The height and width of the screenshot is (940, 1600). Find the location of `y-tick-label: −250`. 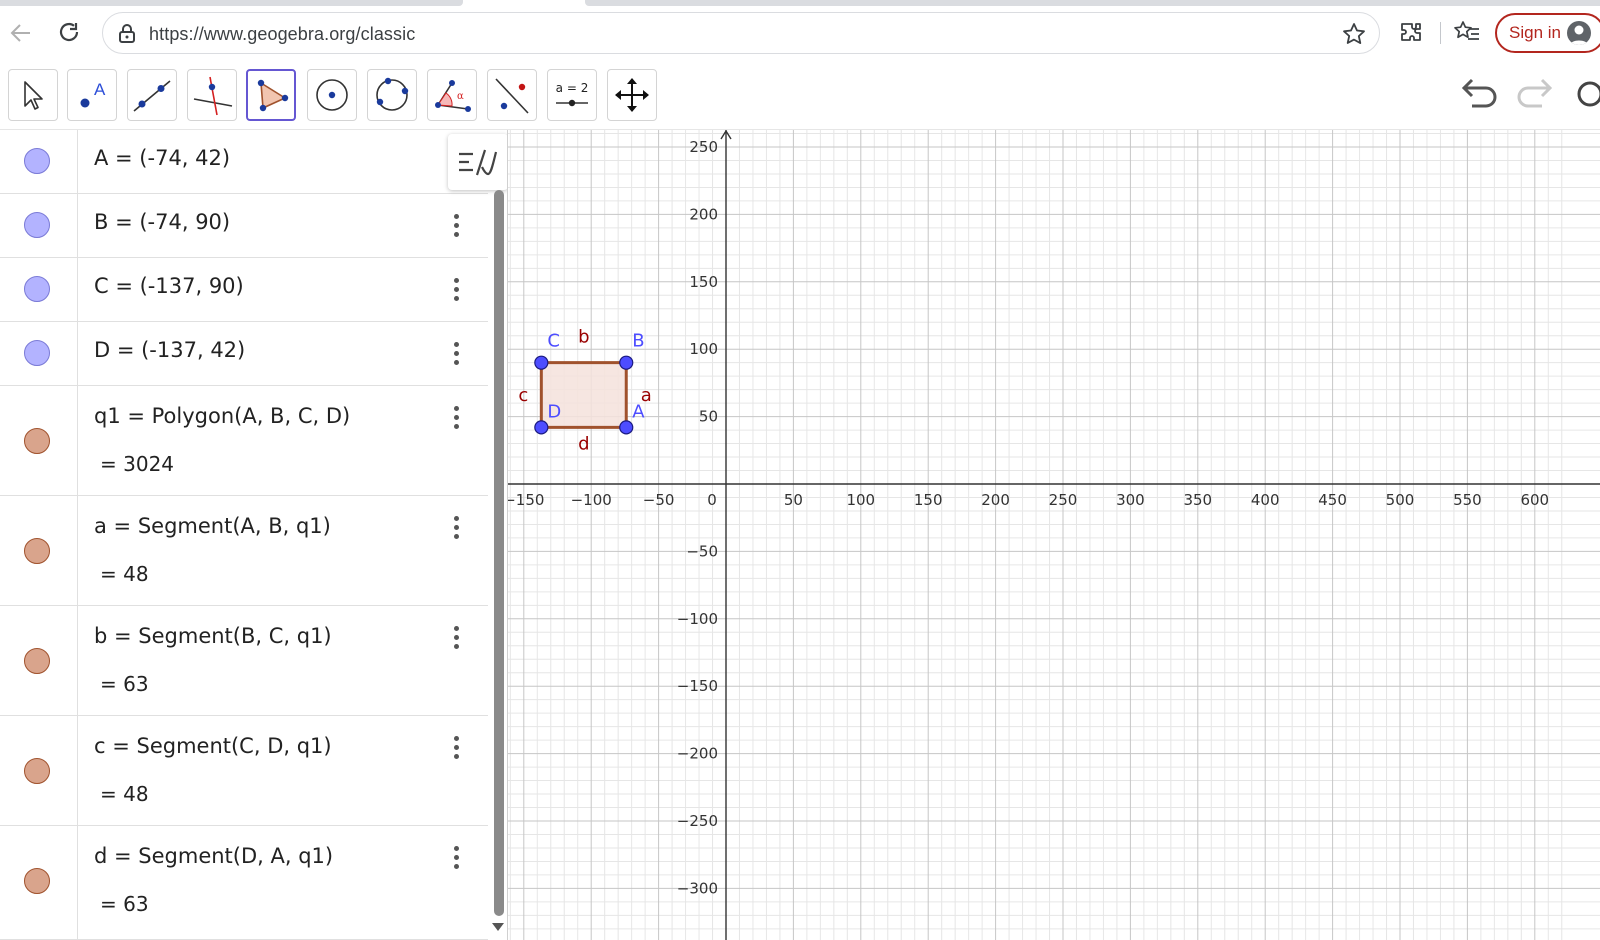

y-tick-label: −250 is located at coordinates (697, 821).